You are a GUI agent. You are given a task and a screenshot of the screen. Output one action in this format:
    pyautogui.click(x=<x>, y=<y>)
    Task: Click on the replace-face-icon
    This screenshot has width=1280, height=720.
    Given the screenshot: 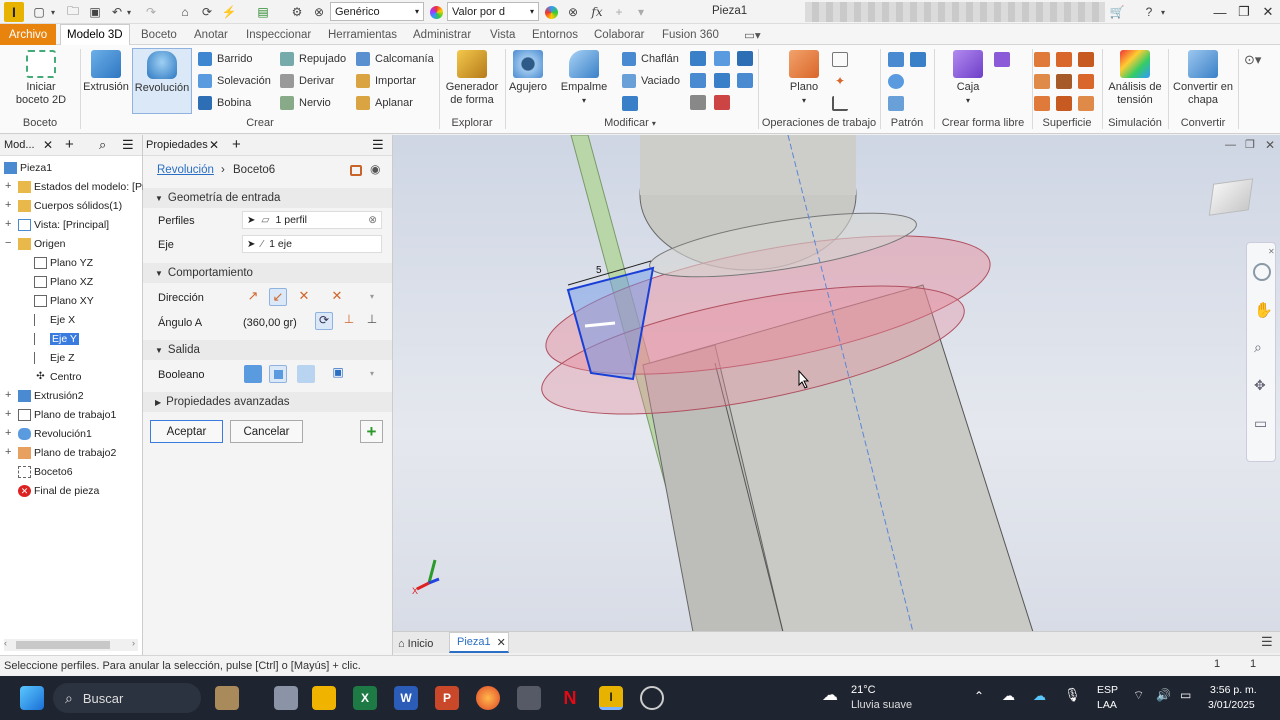 What is the action you would take?
    pyautogui.click(x=1086, y=81)
    